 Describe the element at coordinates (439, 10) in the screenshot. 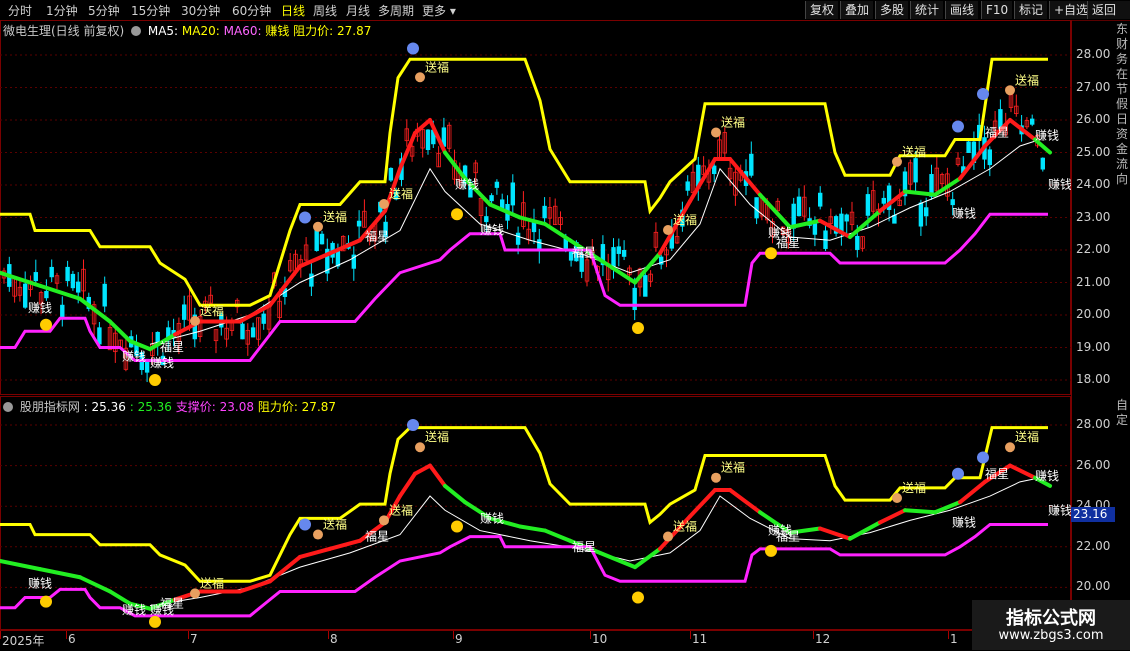

I see `tf-more: 更多 ▾` at that location.